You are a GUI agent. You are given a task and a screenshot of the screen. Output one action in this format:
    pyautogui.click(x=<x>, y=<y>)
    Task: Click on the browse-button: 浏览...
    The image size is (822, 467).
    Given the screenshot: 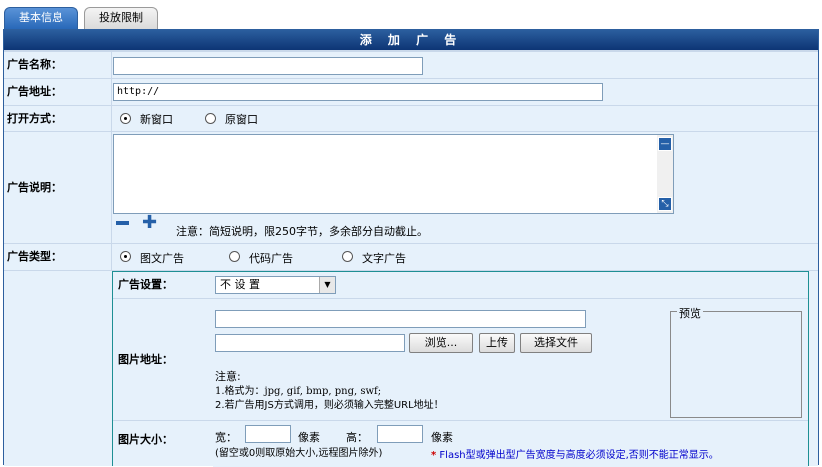 What is the action you would take?
    pyautogui.click(x=441, y=343)
    